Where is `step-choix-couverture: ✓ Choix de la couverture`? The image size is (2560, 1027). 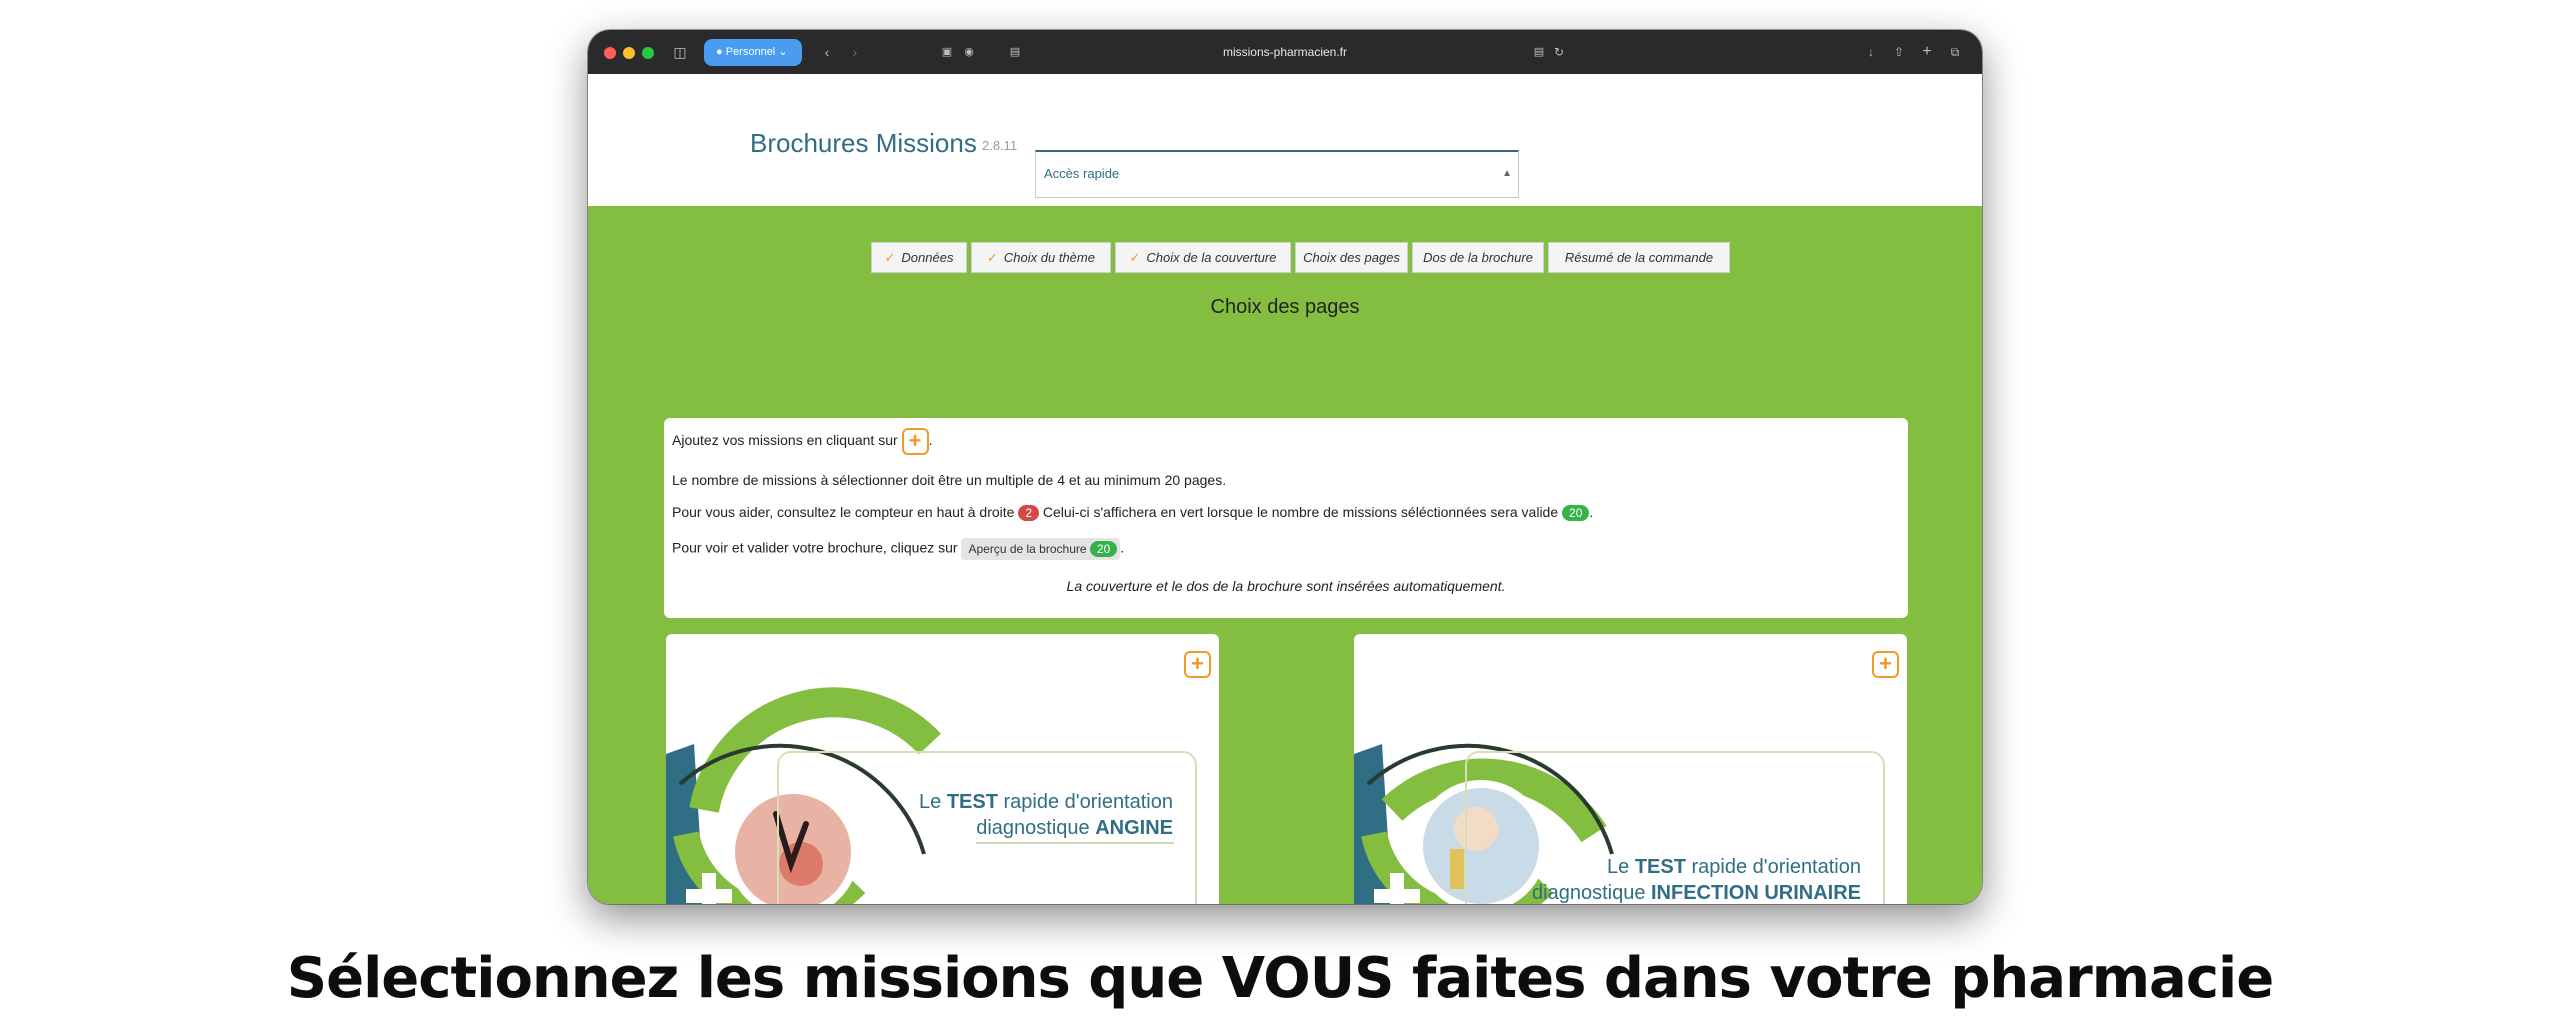 step-choix-couverture: ✓ Choix de la couverture is located at coordinates (1203, 257).